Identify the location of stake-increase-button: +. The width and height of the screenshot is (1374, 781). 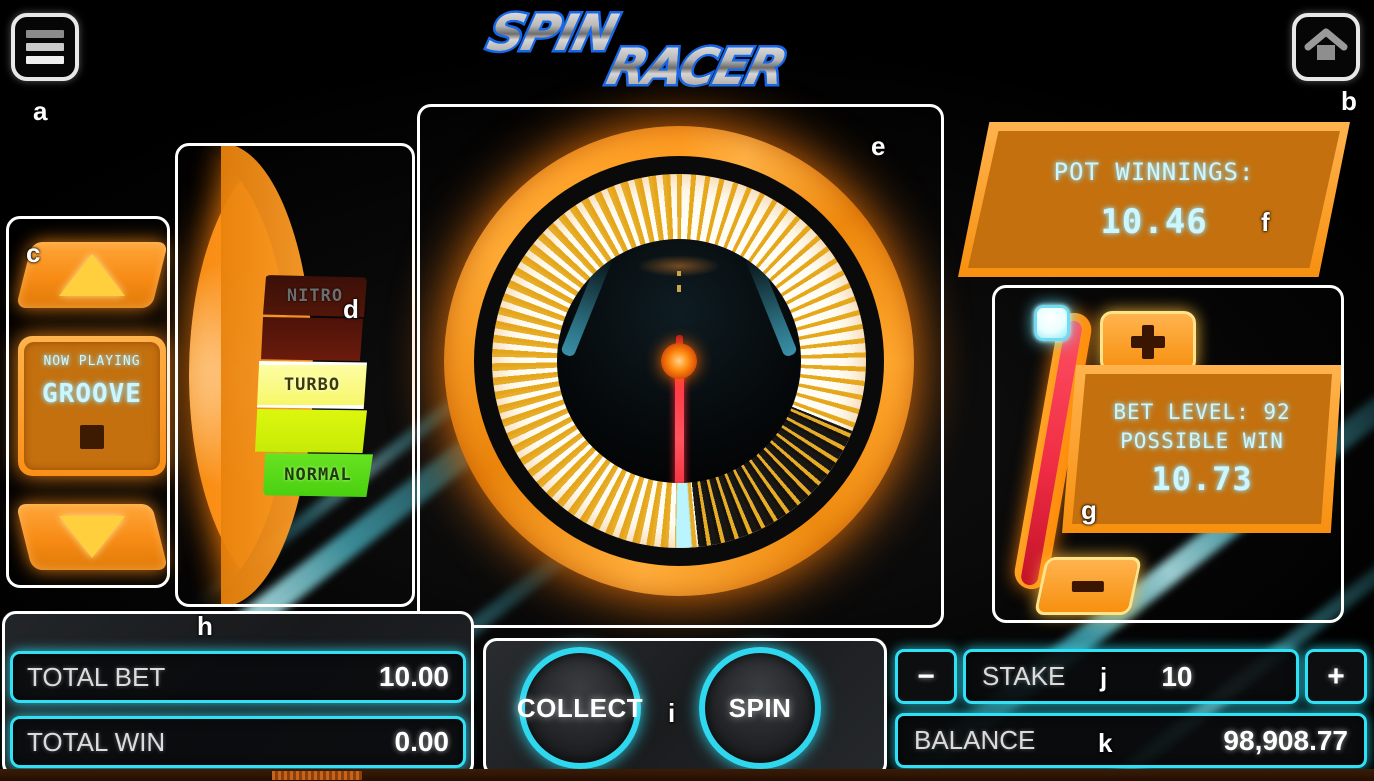
(1336, 676).